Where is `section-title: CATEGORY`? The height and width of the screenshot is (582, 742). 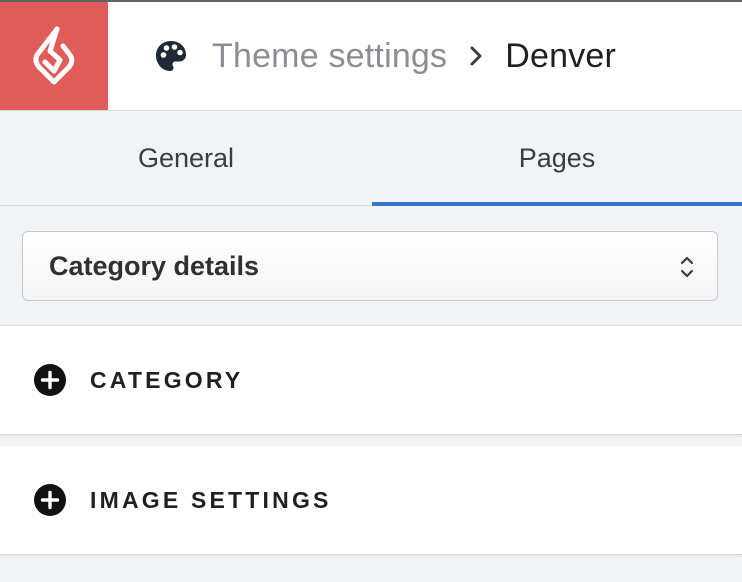 section-title: CATEGORY is located at coordinates (167, 379).